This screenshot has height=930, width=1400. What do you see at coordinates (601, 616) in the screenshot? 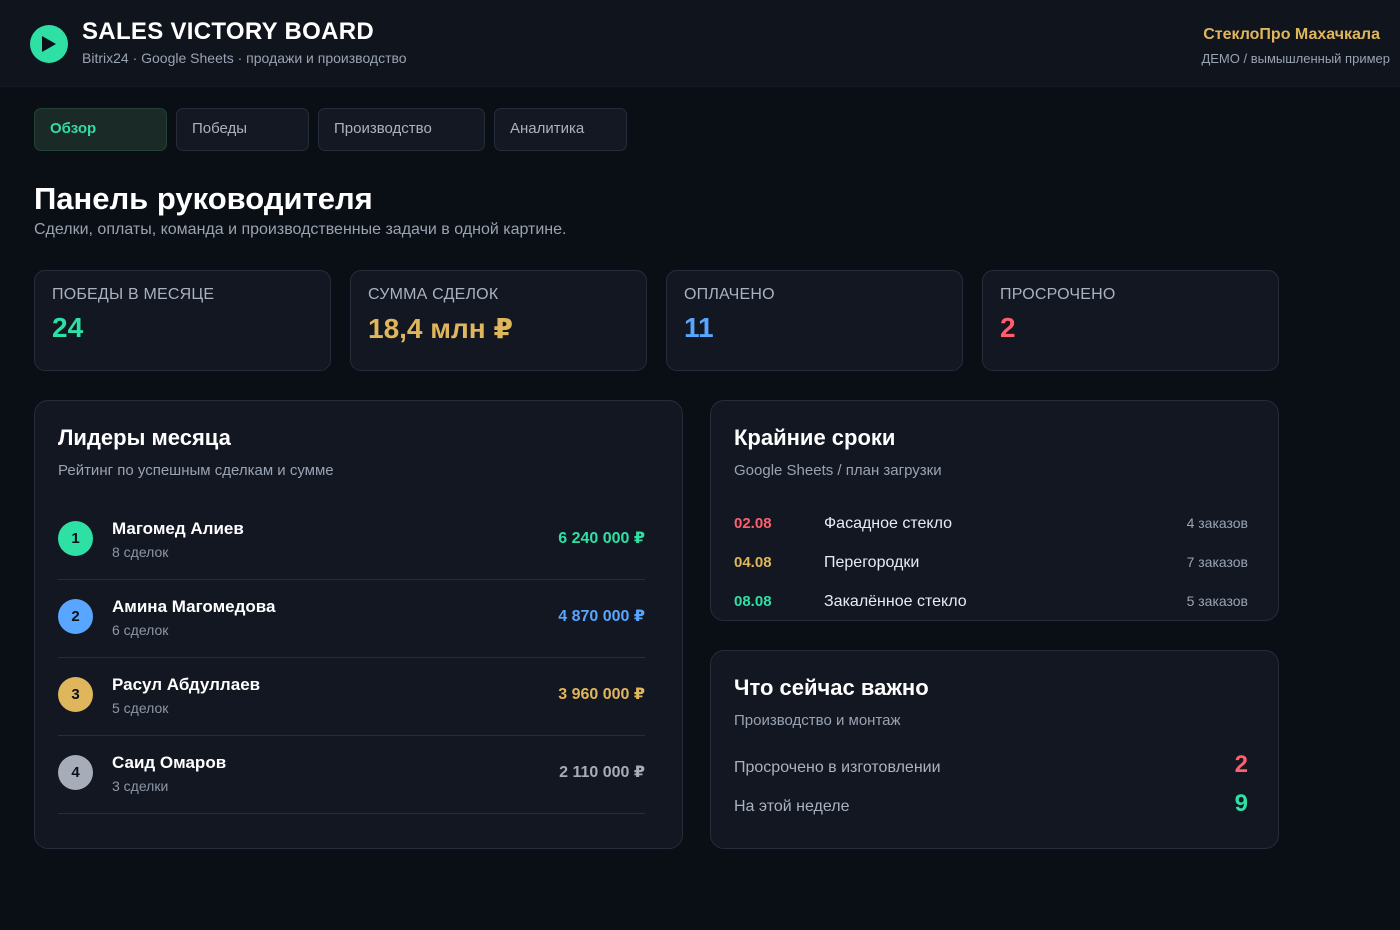
I see `leader-sum: 4 870 000 ₽` at bounding box center [601, 616].